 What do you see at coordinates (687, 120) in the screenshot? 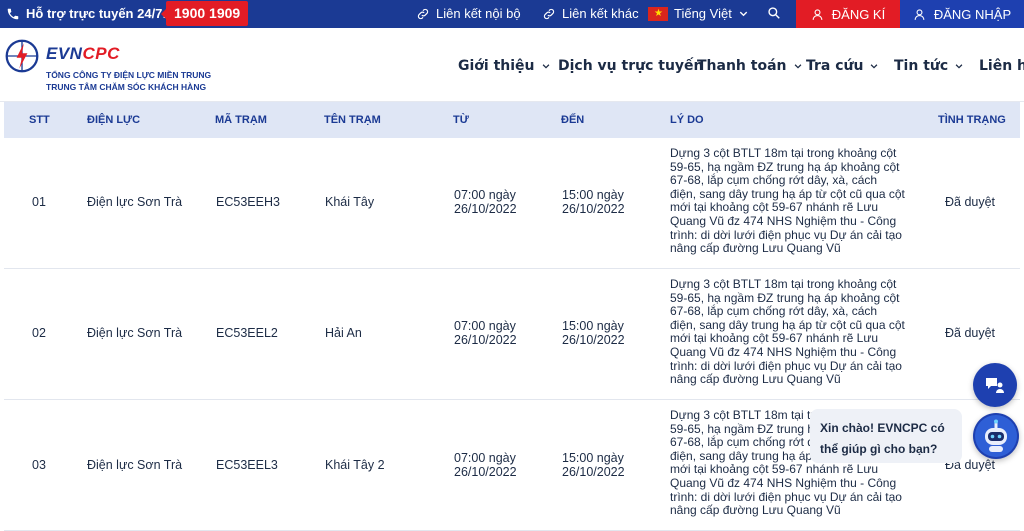
I see `col-ly-do: LÝ DO` at bounding box center [687, 120].